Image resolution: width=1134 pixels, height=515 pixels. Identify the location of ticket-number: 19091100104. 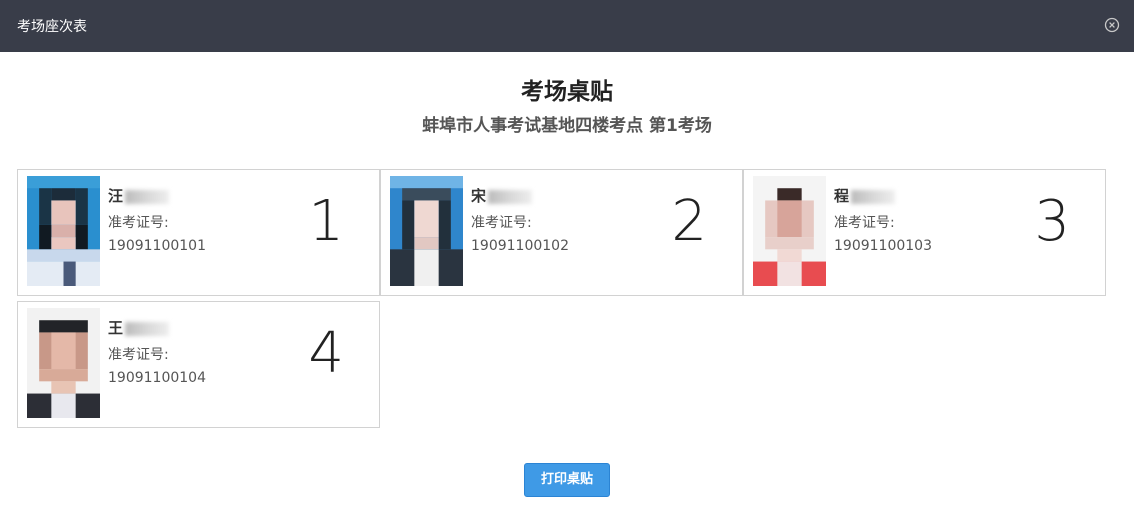
(157, 378).